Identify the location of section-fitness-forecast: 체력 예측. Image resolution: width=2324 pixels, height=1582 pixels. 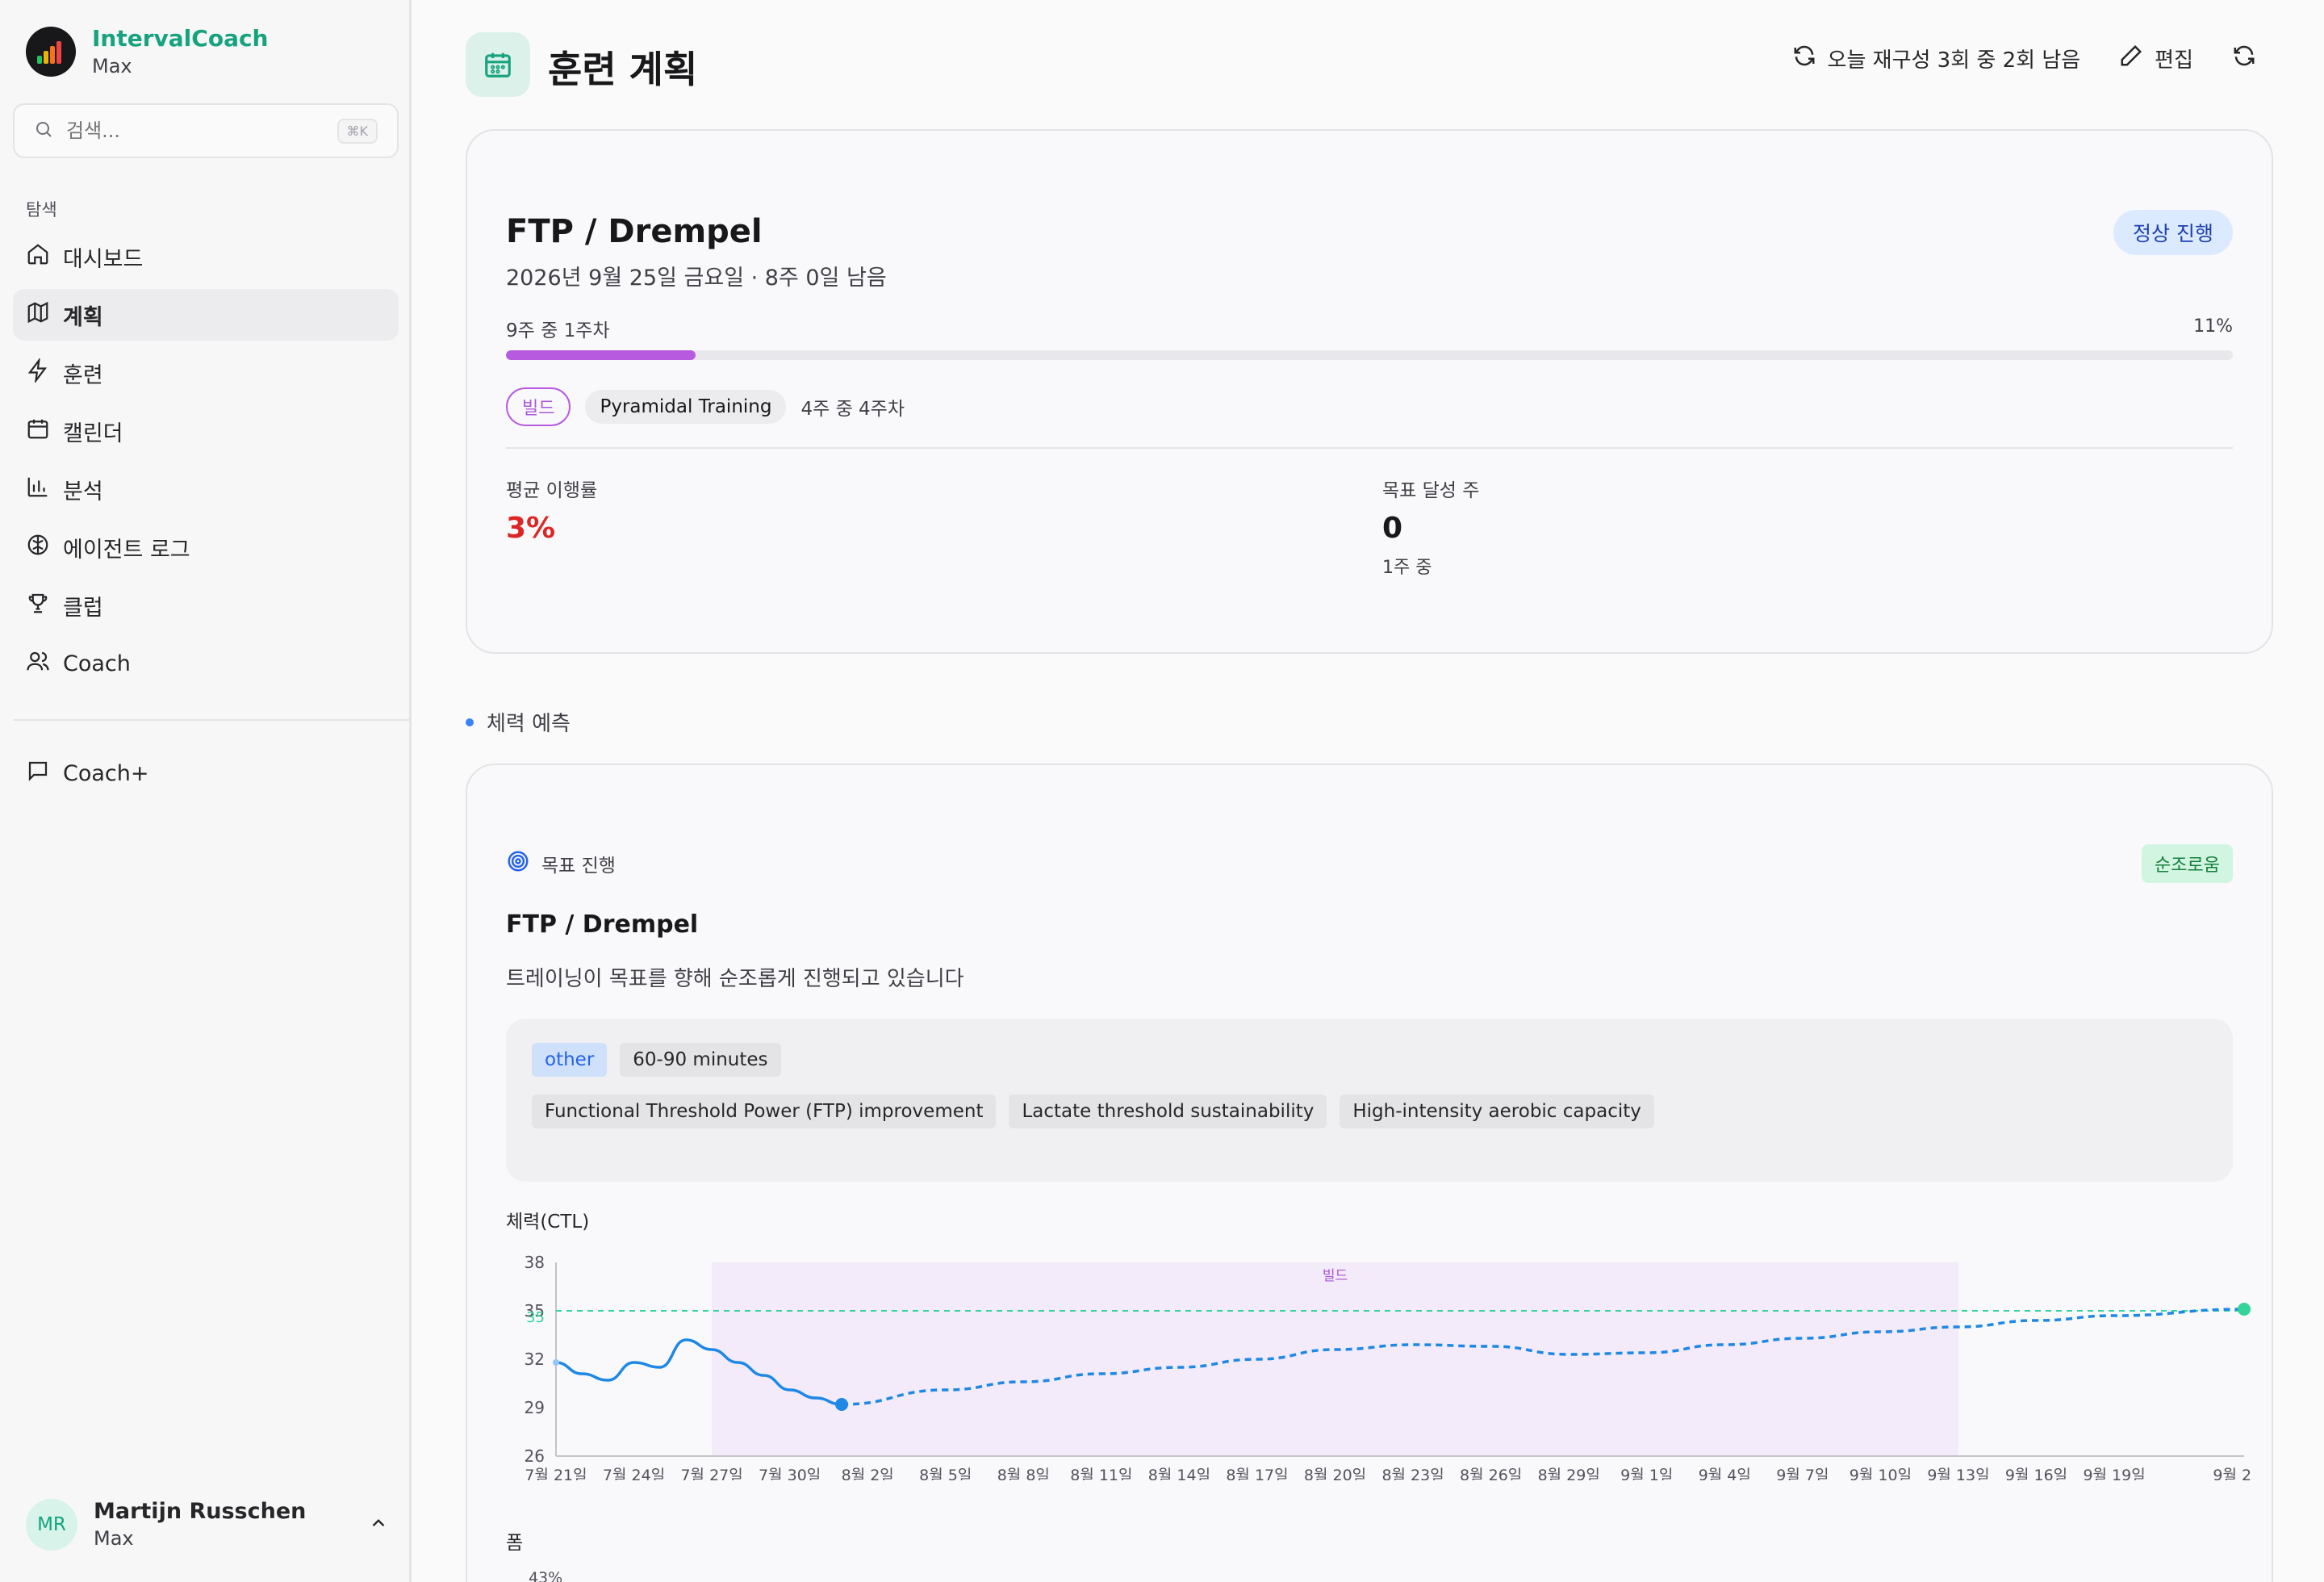
(518, 722).